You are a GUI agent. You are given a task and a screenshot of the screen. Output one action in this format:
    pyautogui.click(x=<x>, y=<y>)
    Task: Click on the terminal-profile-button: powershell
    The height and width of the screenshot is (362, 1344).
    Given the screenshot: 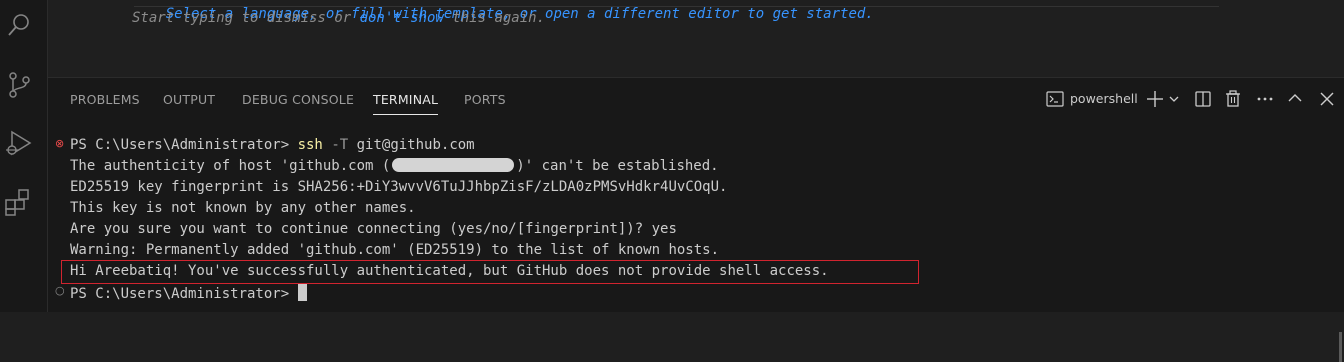 What is the action you would take?
    pyautogui.click(x=1093, y=99)
    